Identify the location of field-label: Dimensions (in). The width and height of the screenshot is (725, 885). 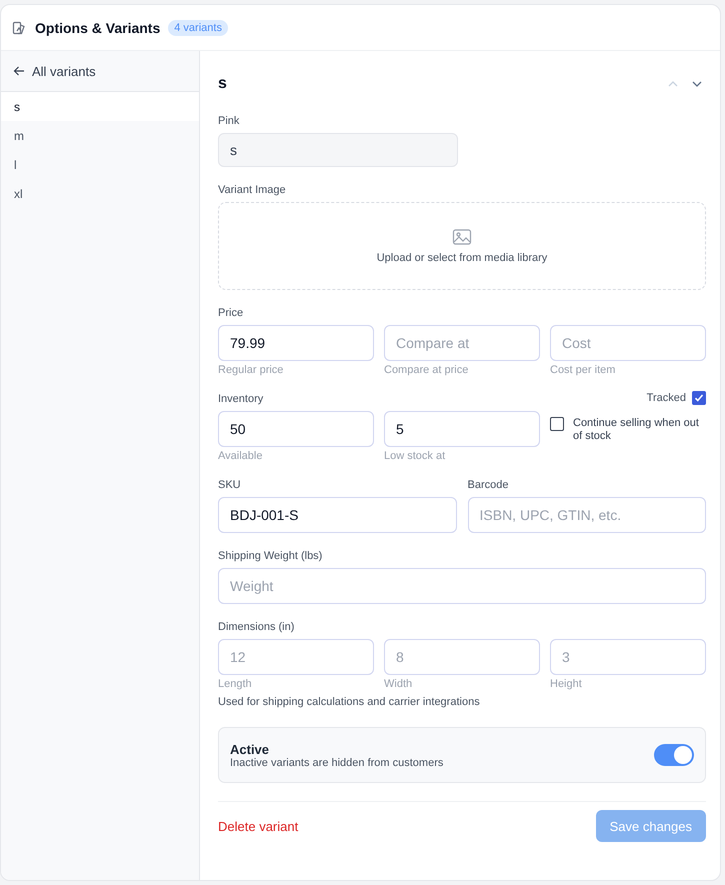
(256, 627).